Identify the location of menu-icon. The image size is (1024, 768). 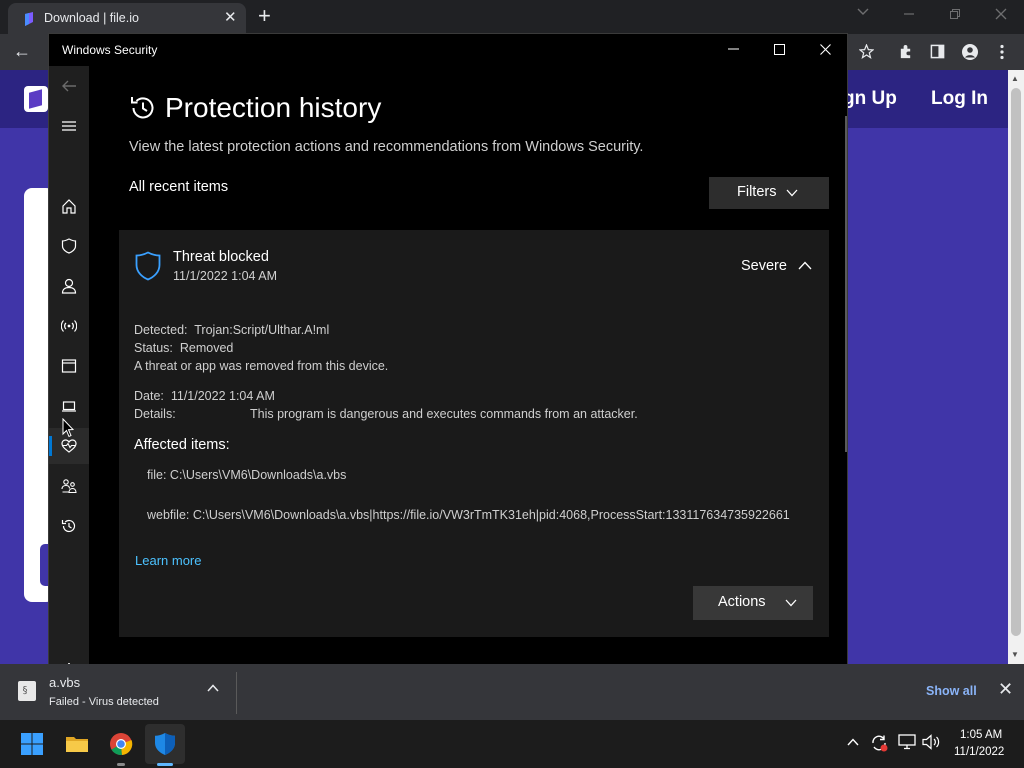
(1002, 52).